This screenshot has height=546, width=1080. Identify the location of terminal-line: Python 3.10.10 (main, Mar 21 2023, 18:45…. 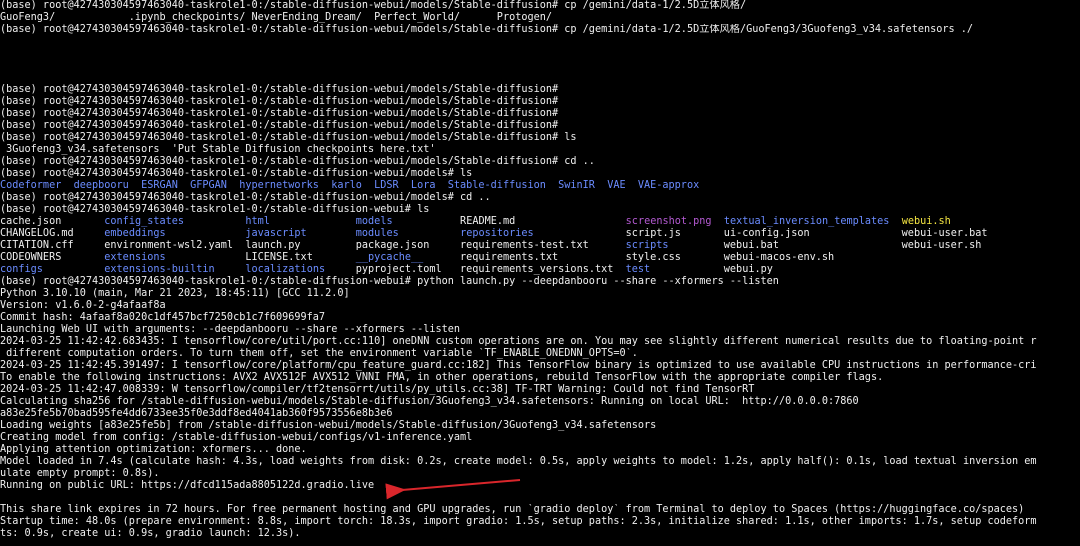
(540, 294).